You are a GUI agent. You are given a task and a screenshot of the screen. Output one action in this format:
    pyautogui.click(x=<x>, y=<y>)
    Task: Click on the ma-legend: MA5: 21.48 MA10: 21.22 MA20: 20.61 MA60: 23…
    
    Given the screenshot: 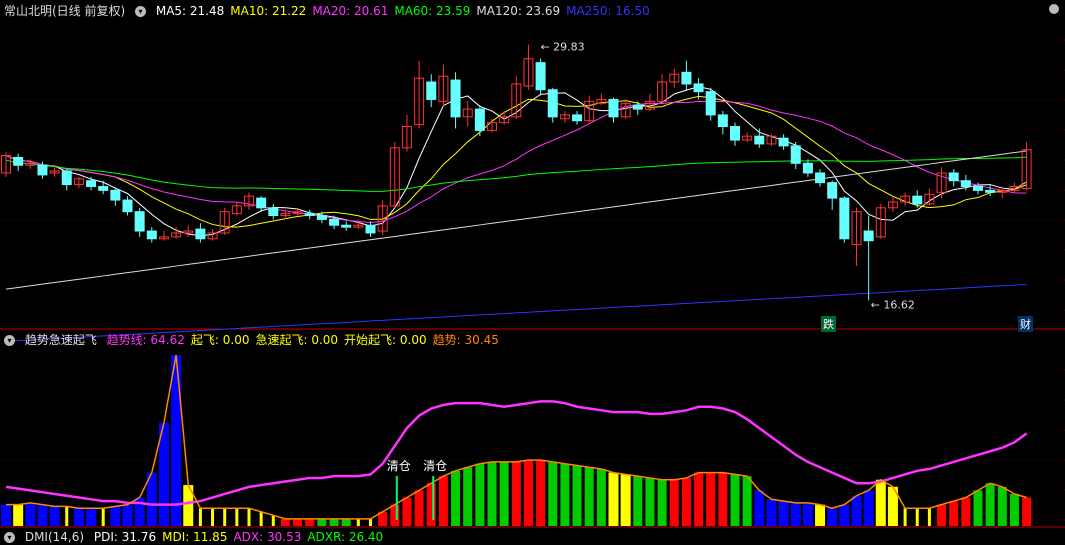 What is the action you would take?
    pyautogui.click(x=406, y=11)
    